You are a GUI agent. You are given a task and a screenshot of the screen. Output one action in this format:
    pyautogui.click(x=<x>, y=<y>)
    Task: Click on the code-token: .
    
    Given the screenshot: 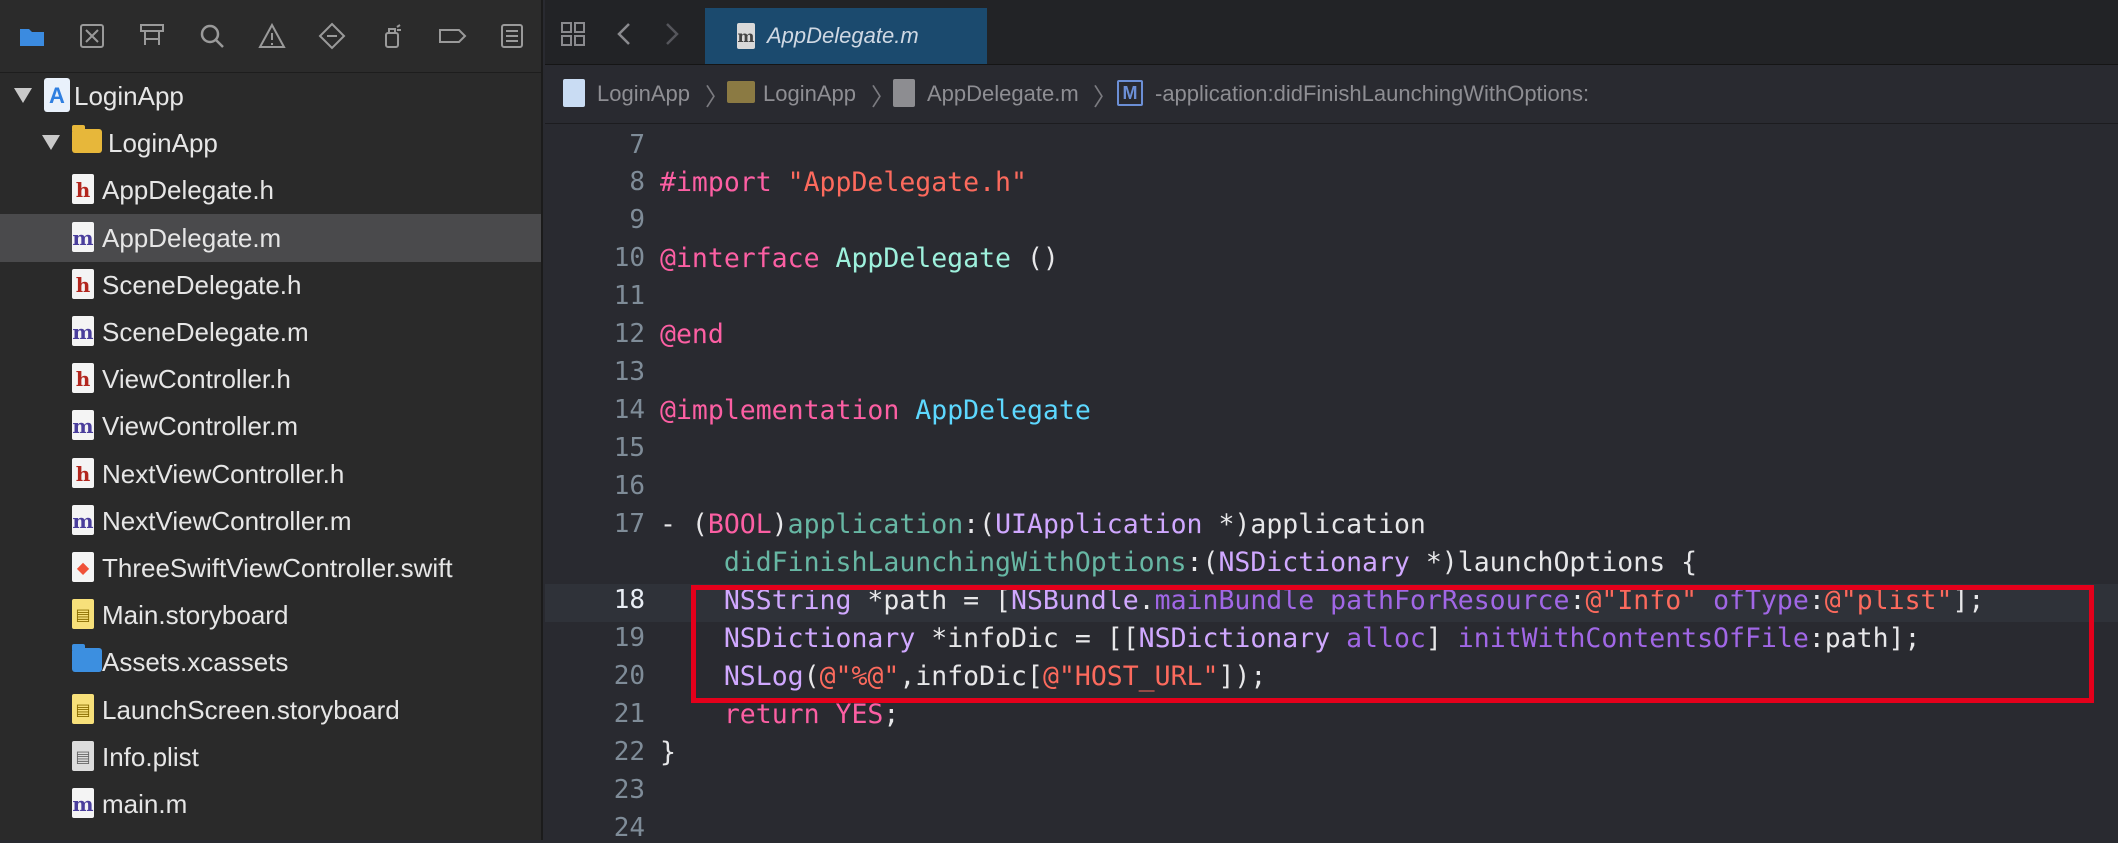 What is the action you would take?
    pyautogui.click(x=1146, y=600)
    